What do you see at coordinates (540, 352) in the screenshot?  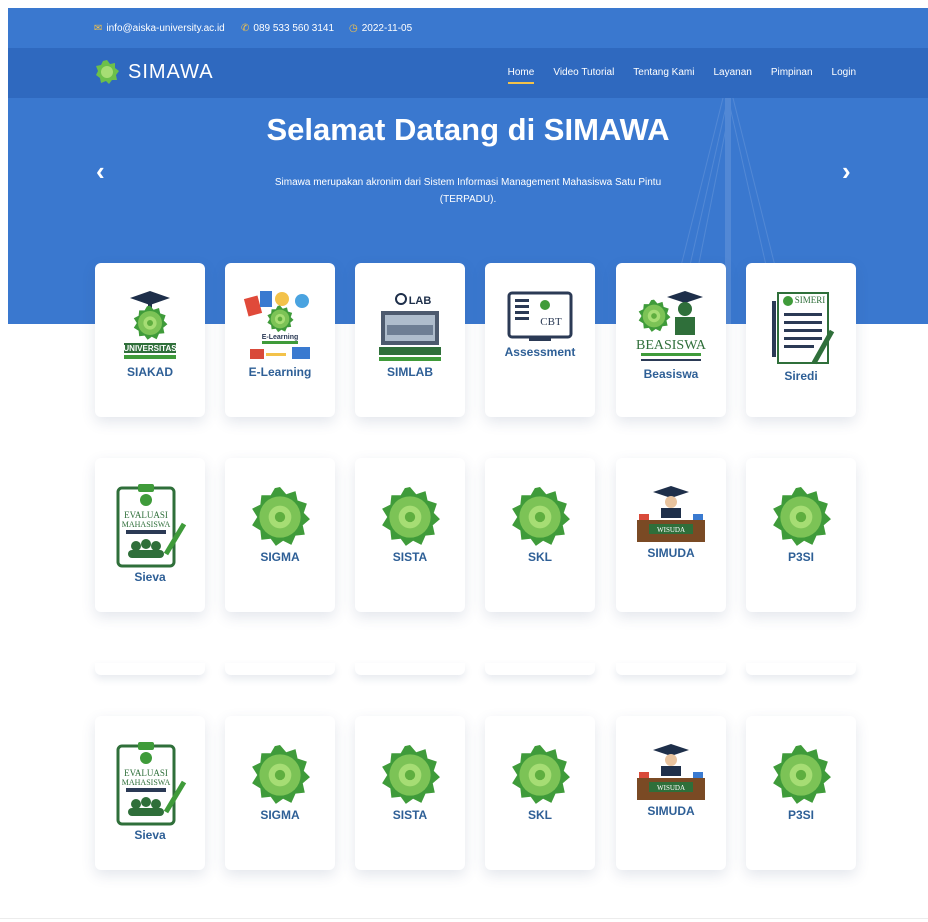 I see `card-label: Assessment` at bounding box center [540, 352].